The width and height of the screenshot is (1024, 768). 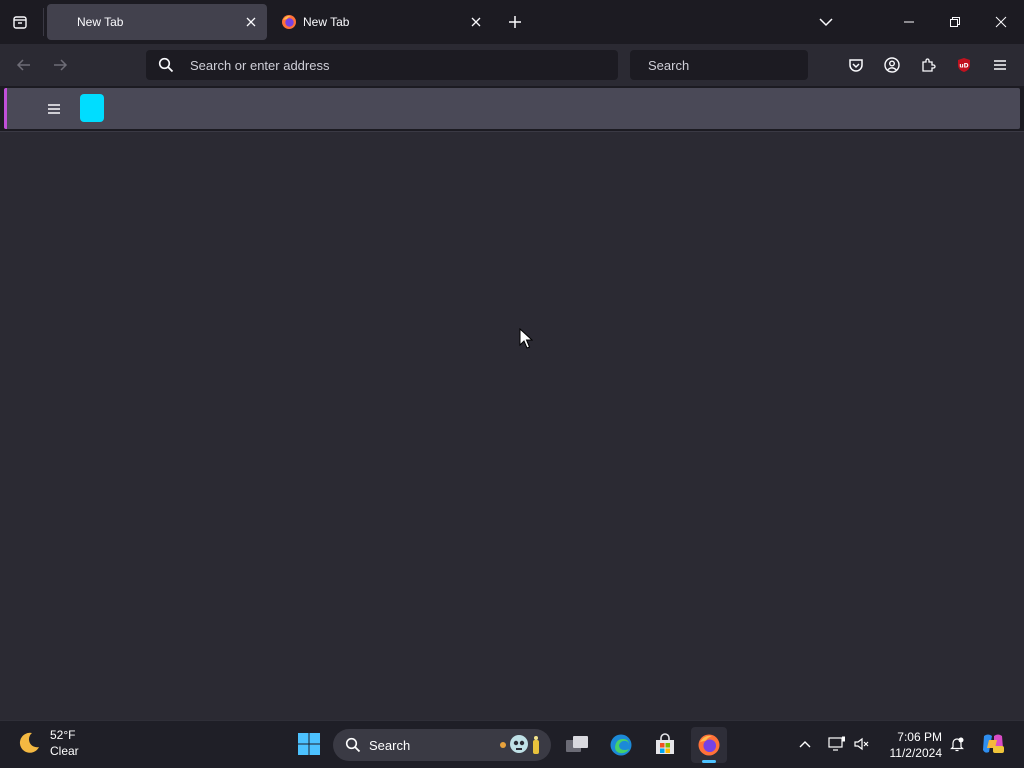 I want to click on clock-time: 7:06 PM, so click(x=919, y=737).